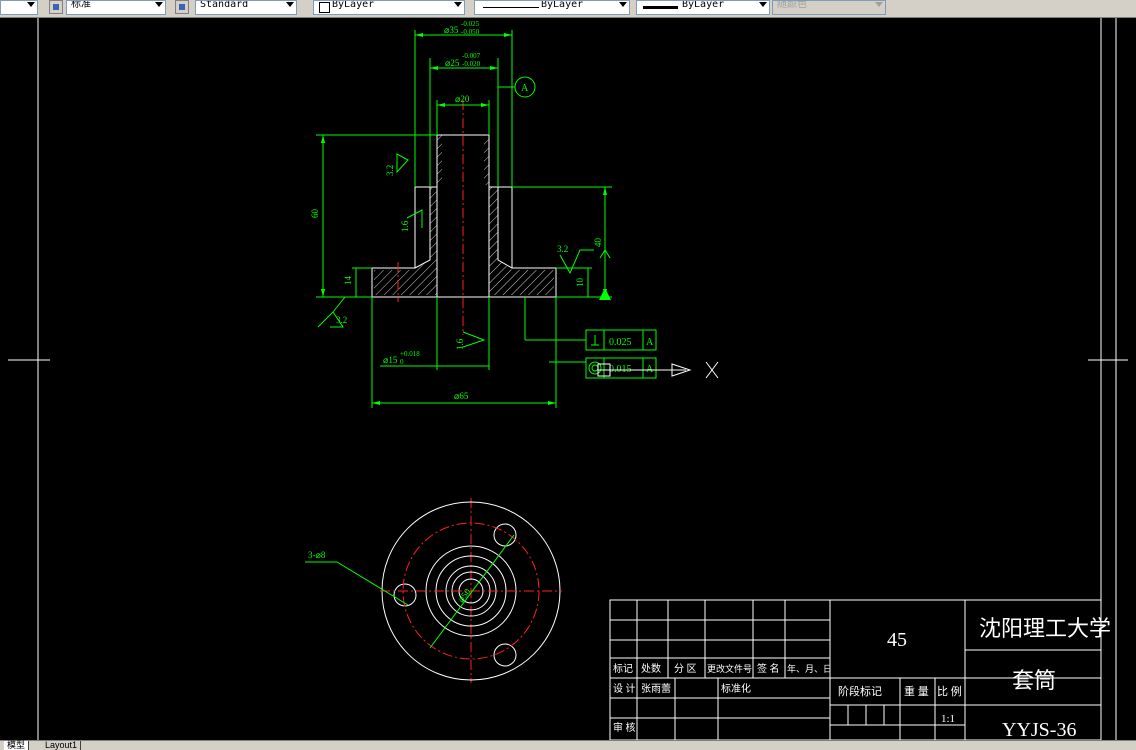  I want to click on dim-d35: ⌀35, so click(451, 30).